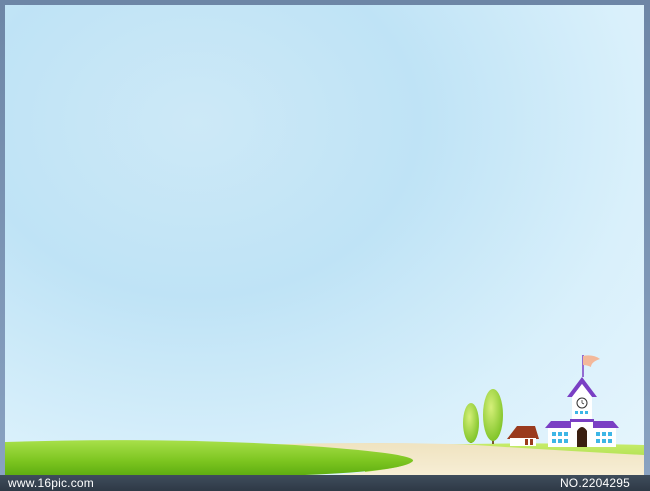  I want to click on flag-icon, so click(591, 366).